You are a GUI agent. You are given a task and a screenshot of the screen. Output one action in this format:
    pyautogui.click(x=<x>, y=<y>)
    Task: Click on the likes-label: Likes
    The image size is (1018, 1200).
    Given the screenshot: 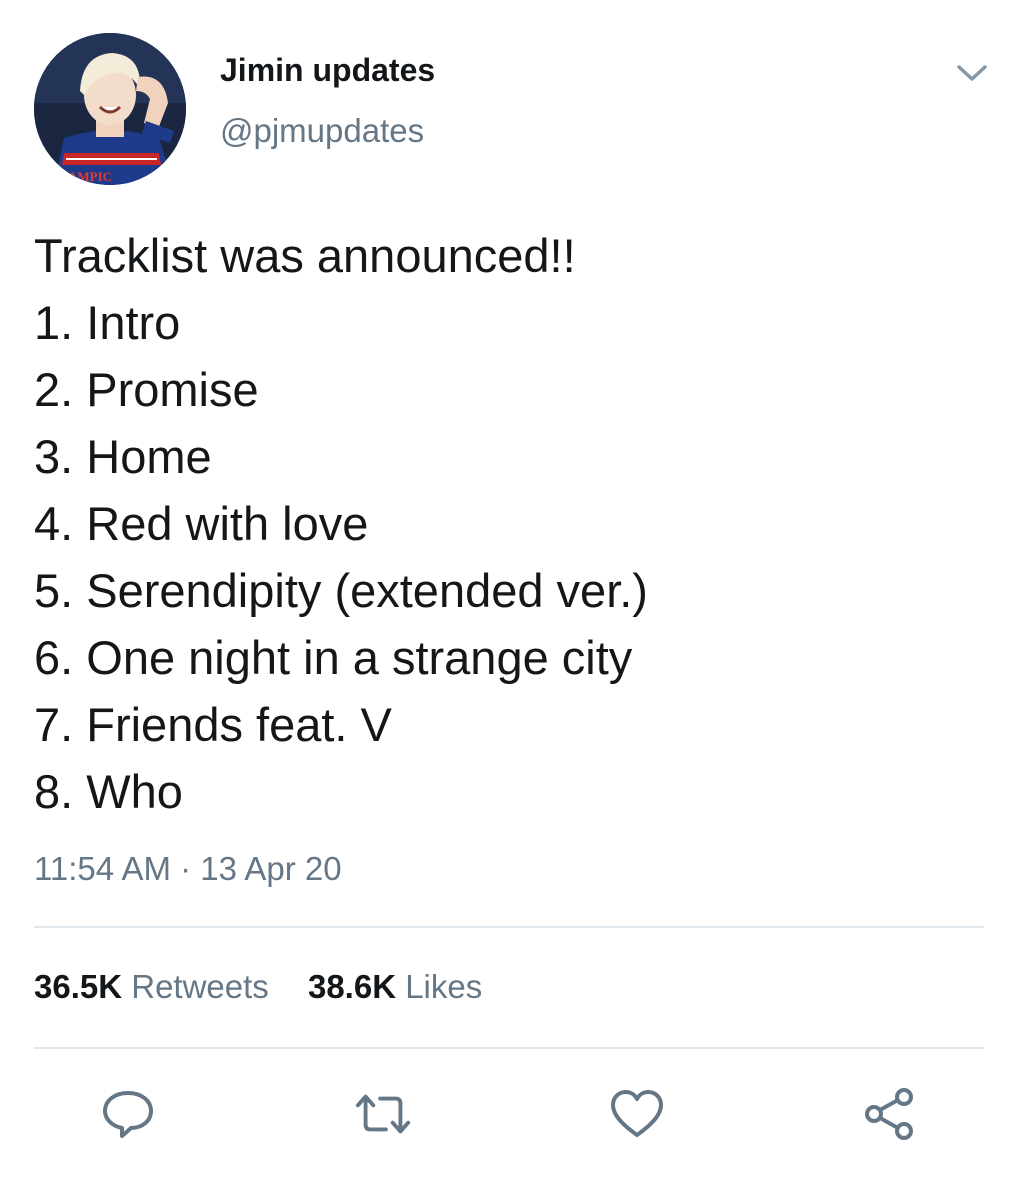 What is the action you would take?
    pyautogui.click(x=444, y=986)
    